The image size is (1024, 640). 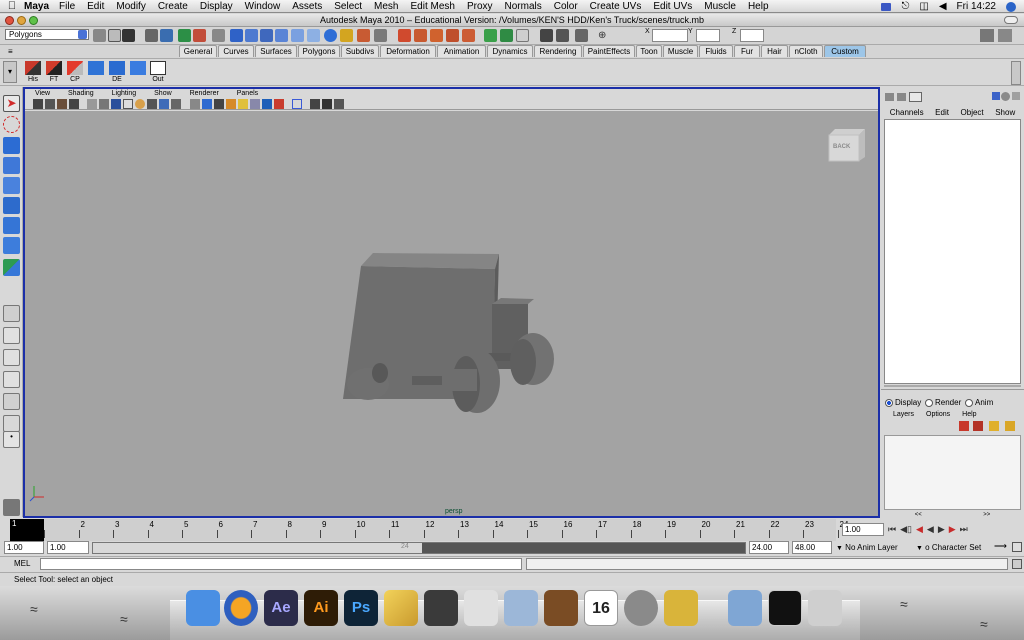 What do you see at coordinates (24, 547) in the screenshot?
I see `start-time-field: 1.00` at bounding box center [24, 547].